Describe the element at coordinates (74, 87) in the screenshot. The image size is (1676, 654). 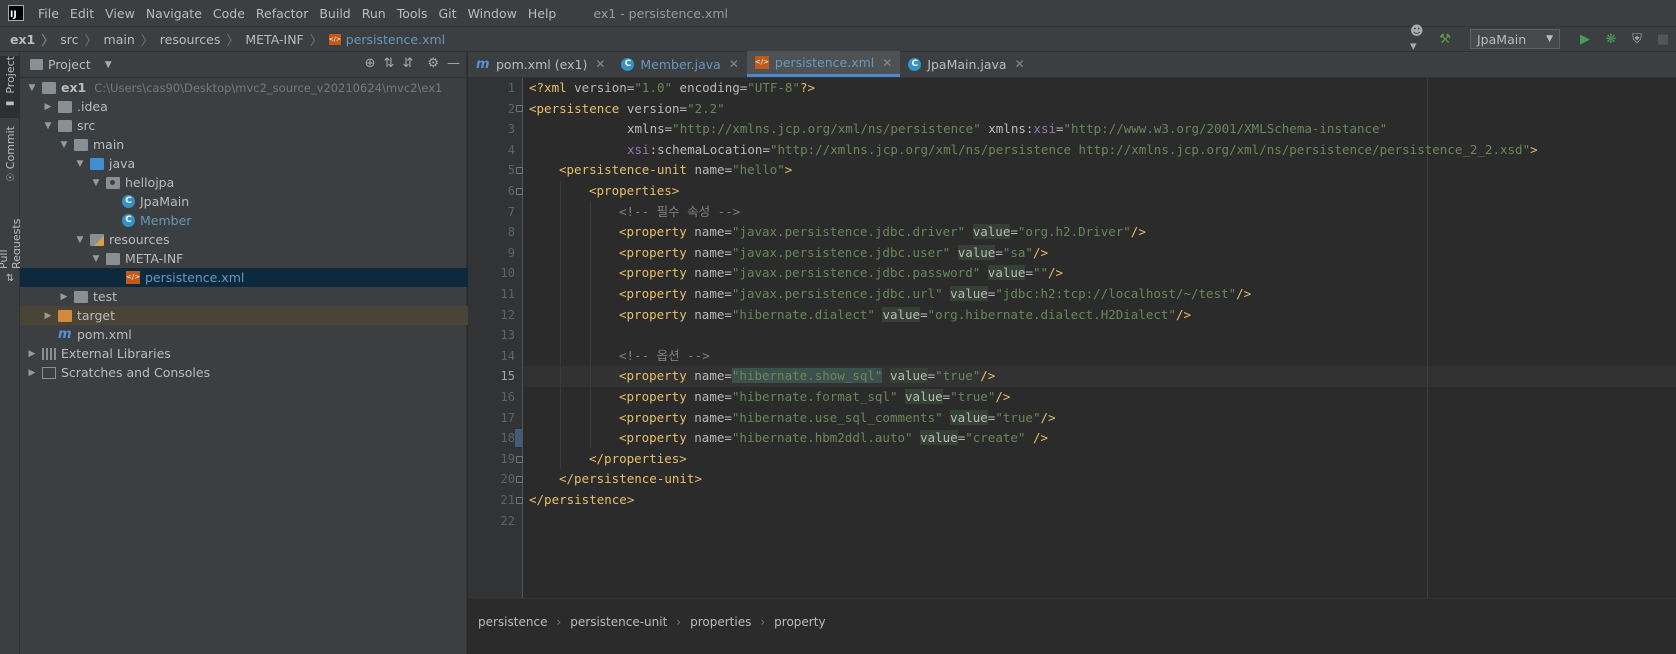
I see `tree-item-label: ex1` at that location.